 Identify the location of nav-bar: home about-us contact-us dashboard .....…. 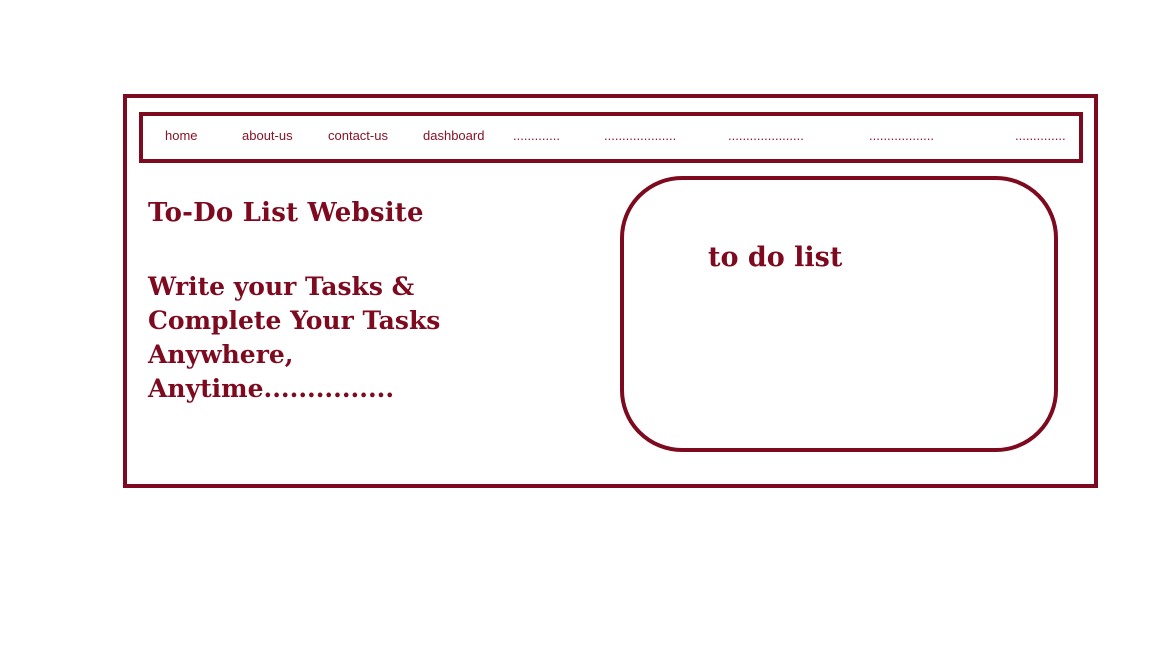
(611, 137).